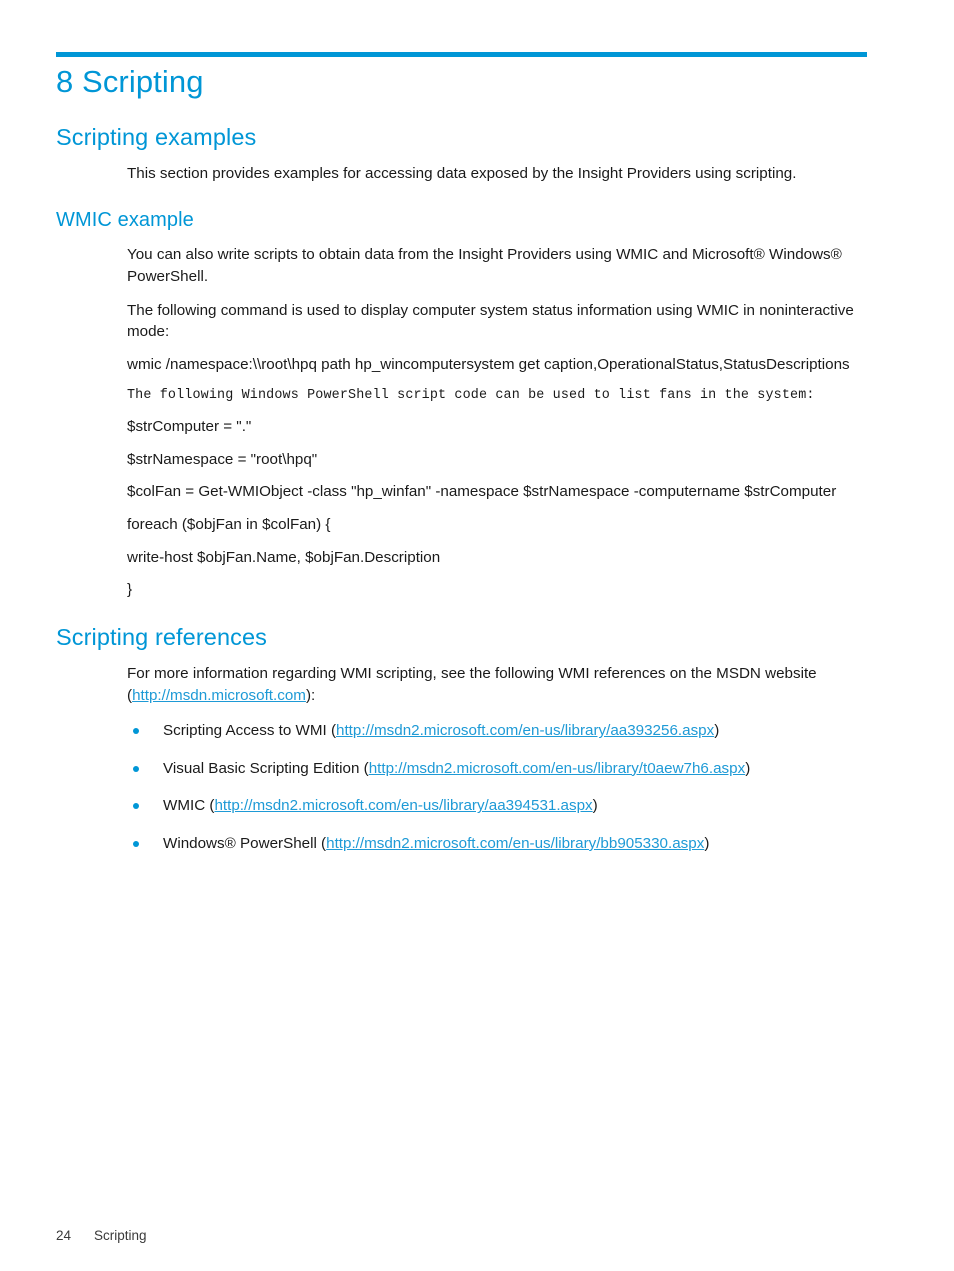 The width and height of the screenshot is (954, 1271). Describe the element at coordinates (266, 768) in the screenshot. I see `reference-label: Visual Basic Scripting Edition (` at that location.